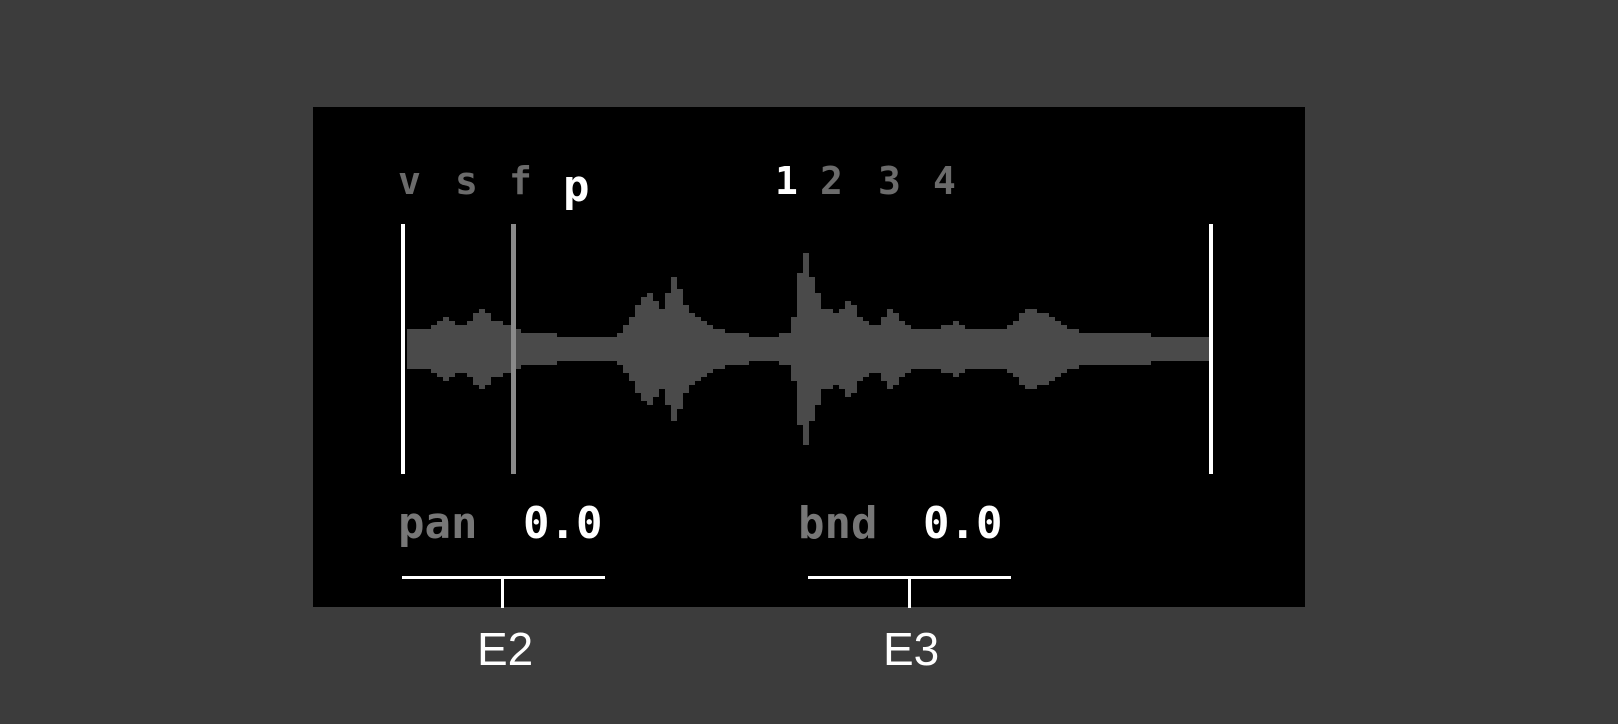 The image size is (1618, 724). I want to click on encoder-label-e3: E3, so click(911, 649).